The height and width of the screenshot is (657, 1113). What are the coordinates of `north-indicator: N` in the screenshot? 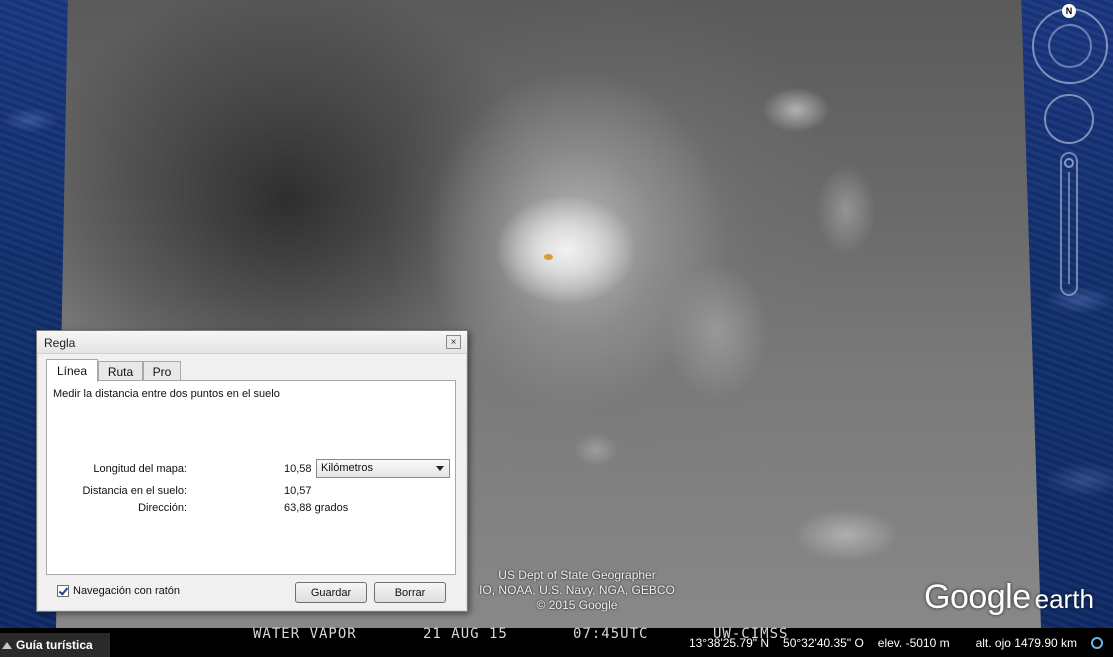 It's located at (1069, 11).